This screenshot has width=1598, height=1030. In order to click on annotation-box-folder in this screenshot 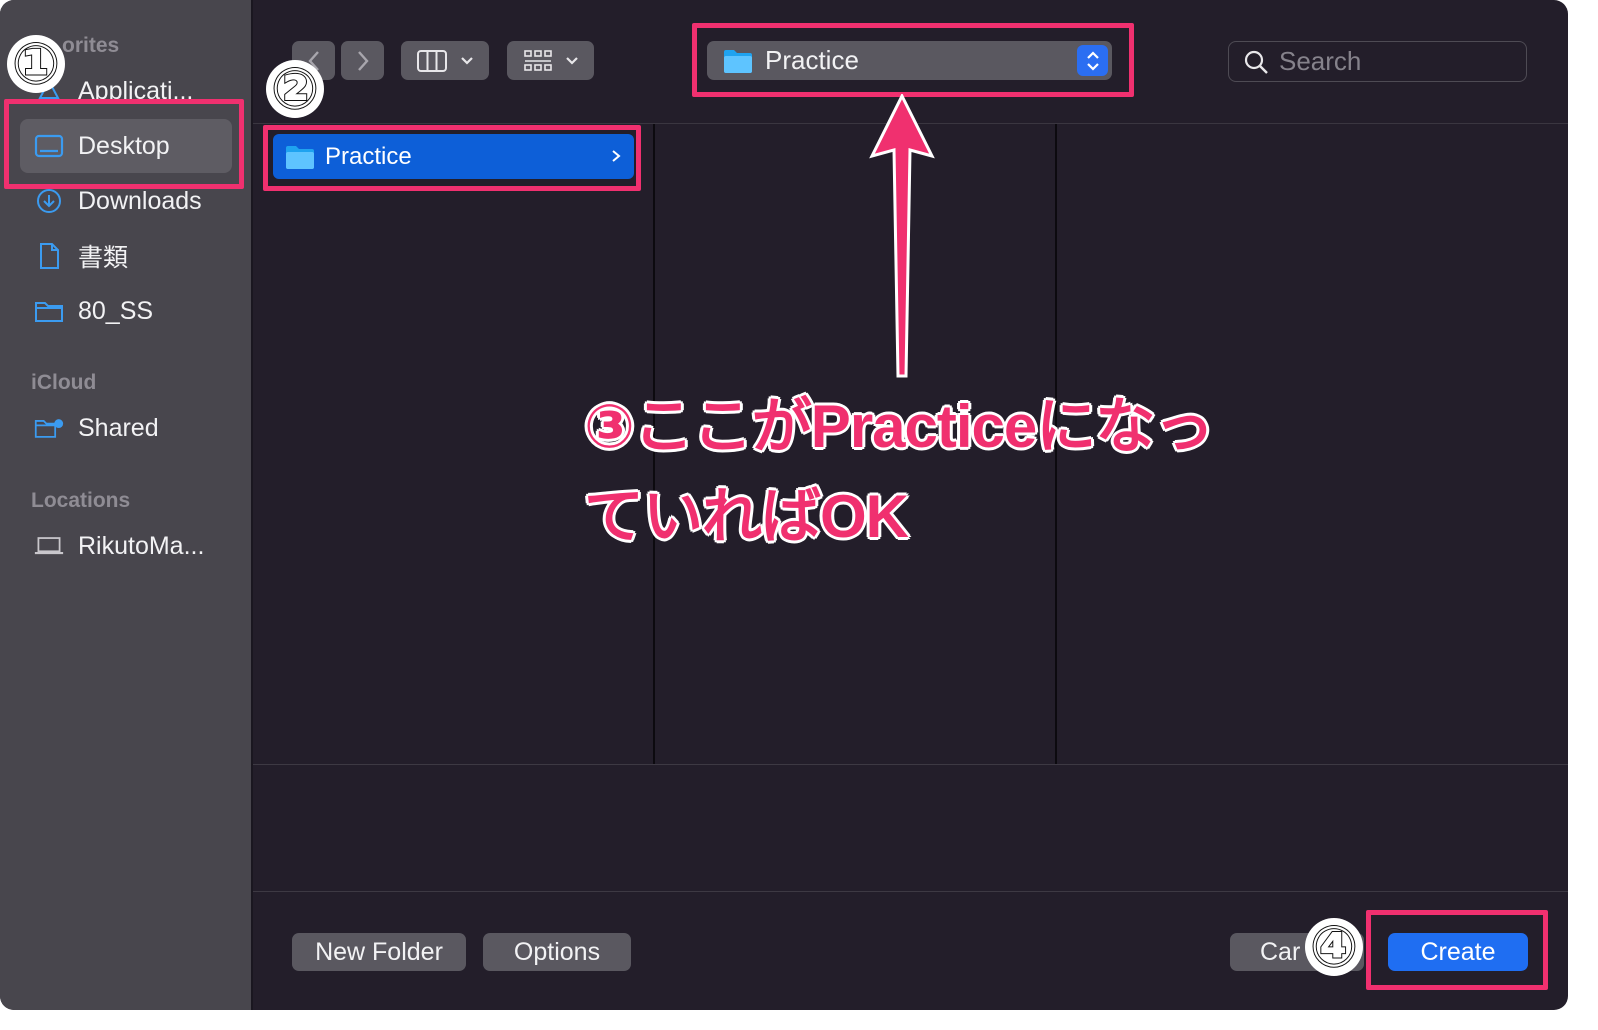, I will do `click(452, 158)`.